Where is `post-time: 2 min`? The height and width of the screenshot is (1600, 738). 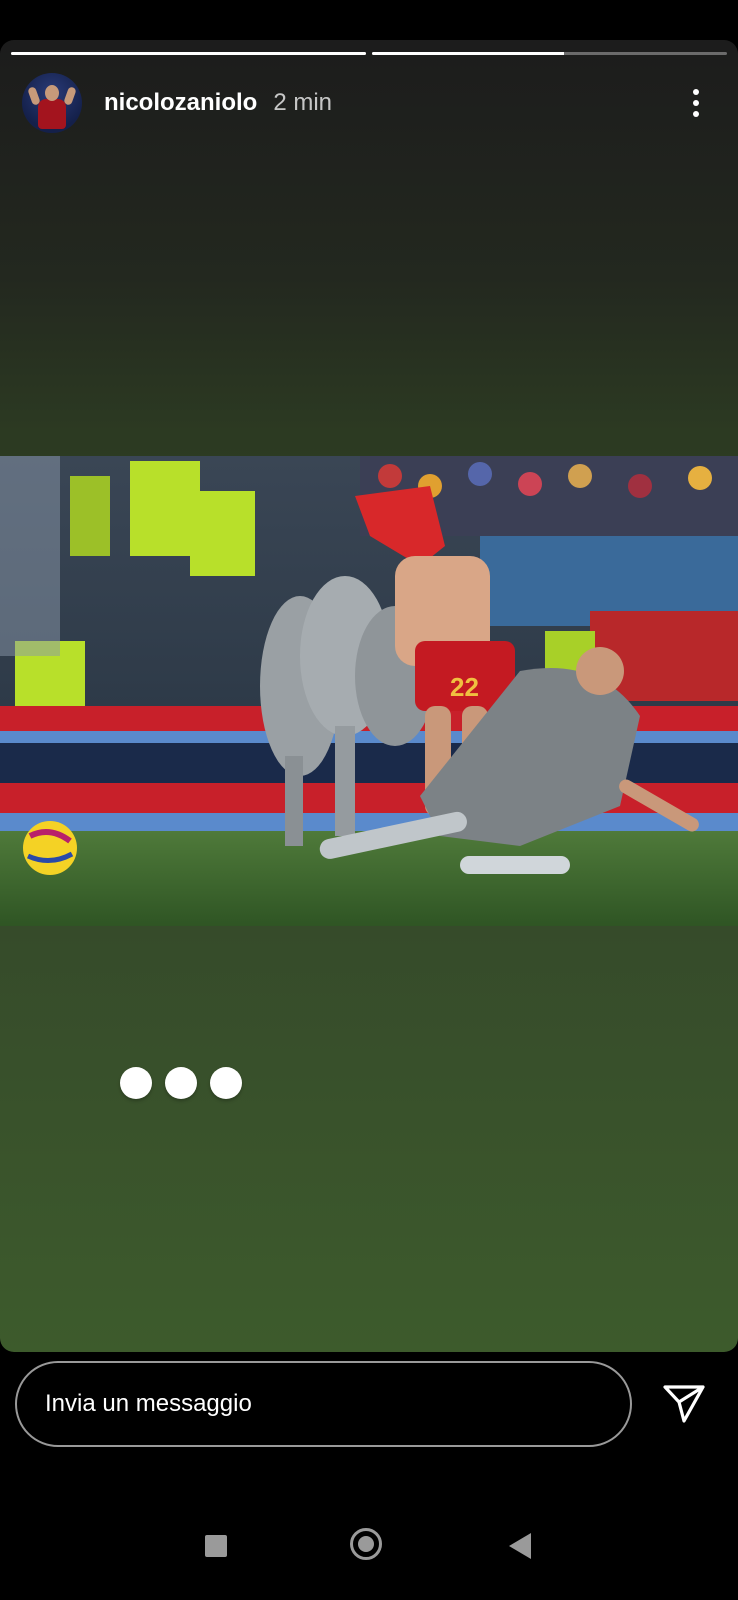
post-time: 2 min is located at coordinates (303, 102).